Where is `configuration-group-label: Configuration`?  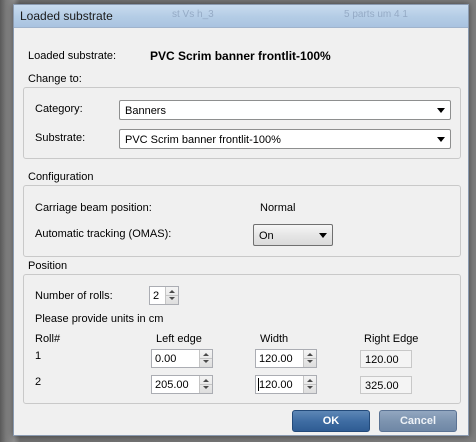 configuration-group-label: Configuration is located at coordinates (61, 177).